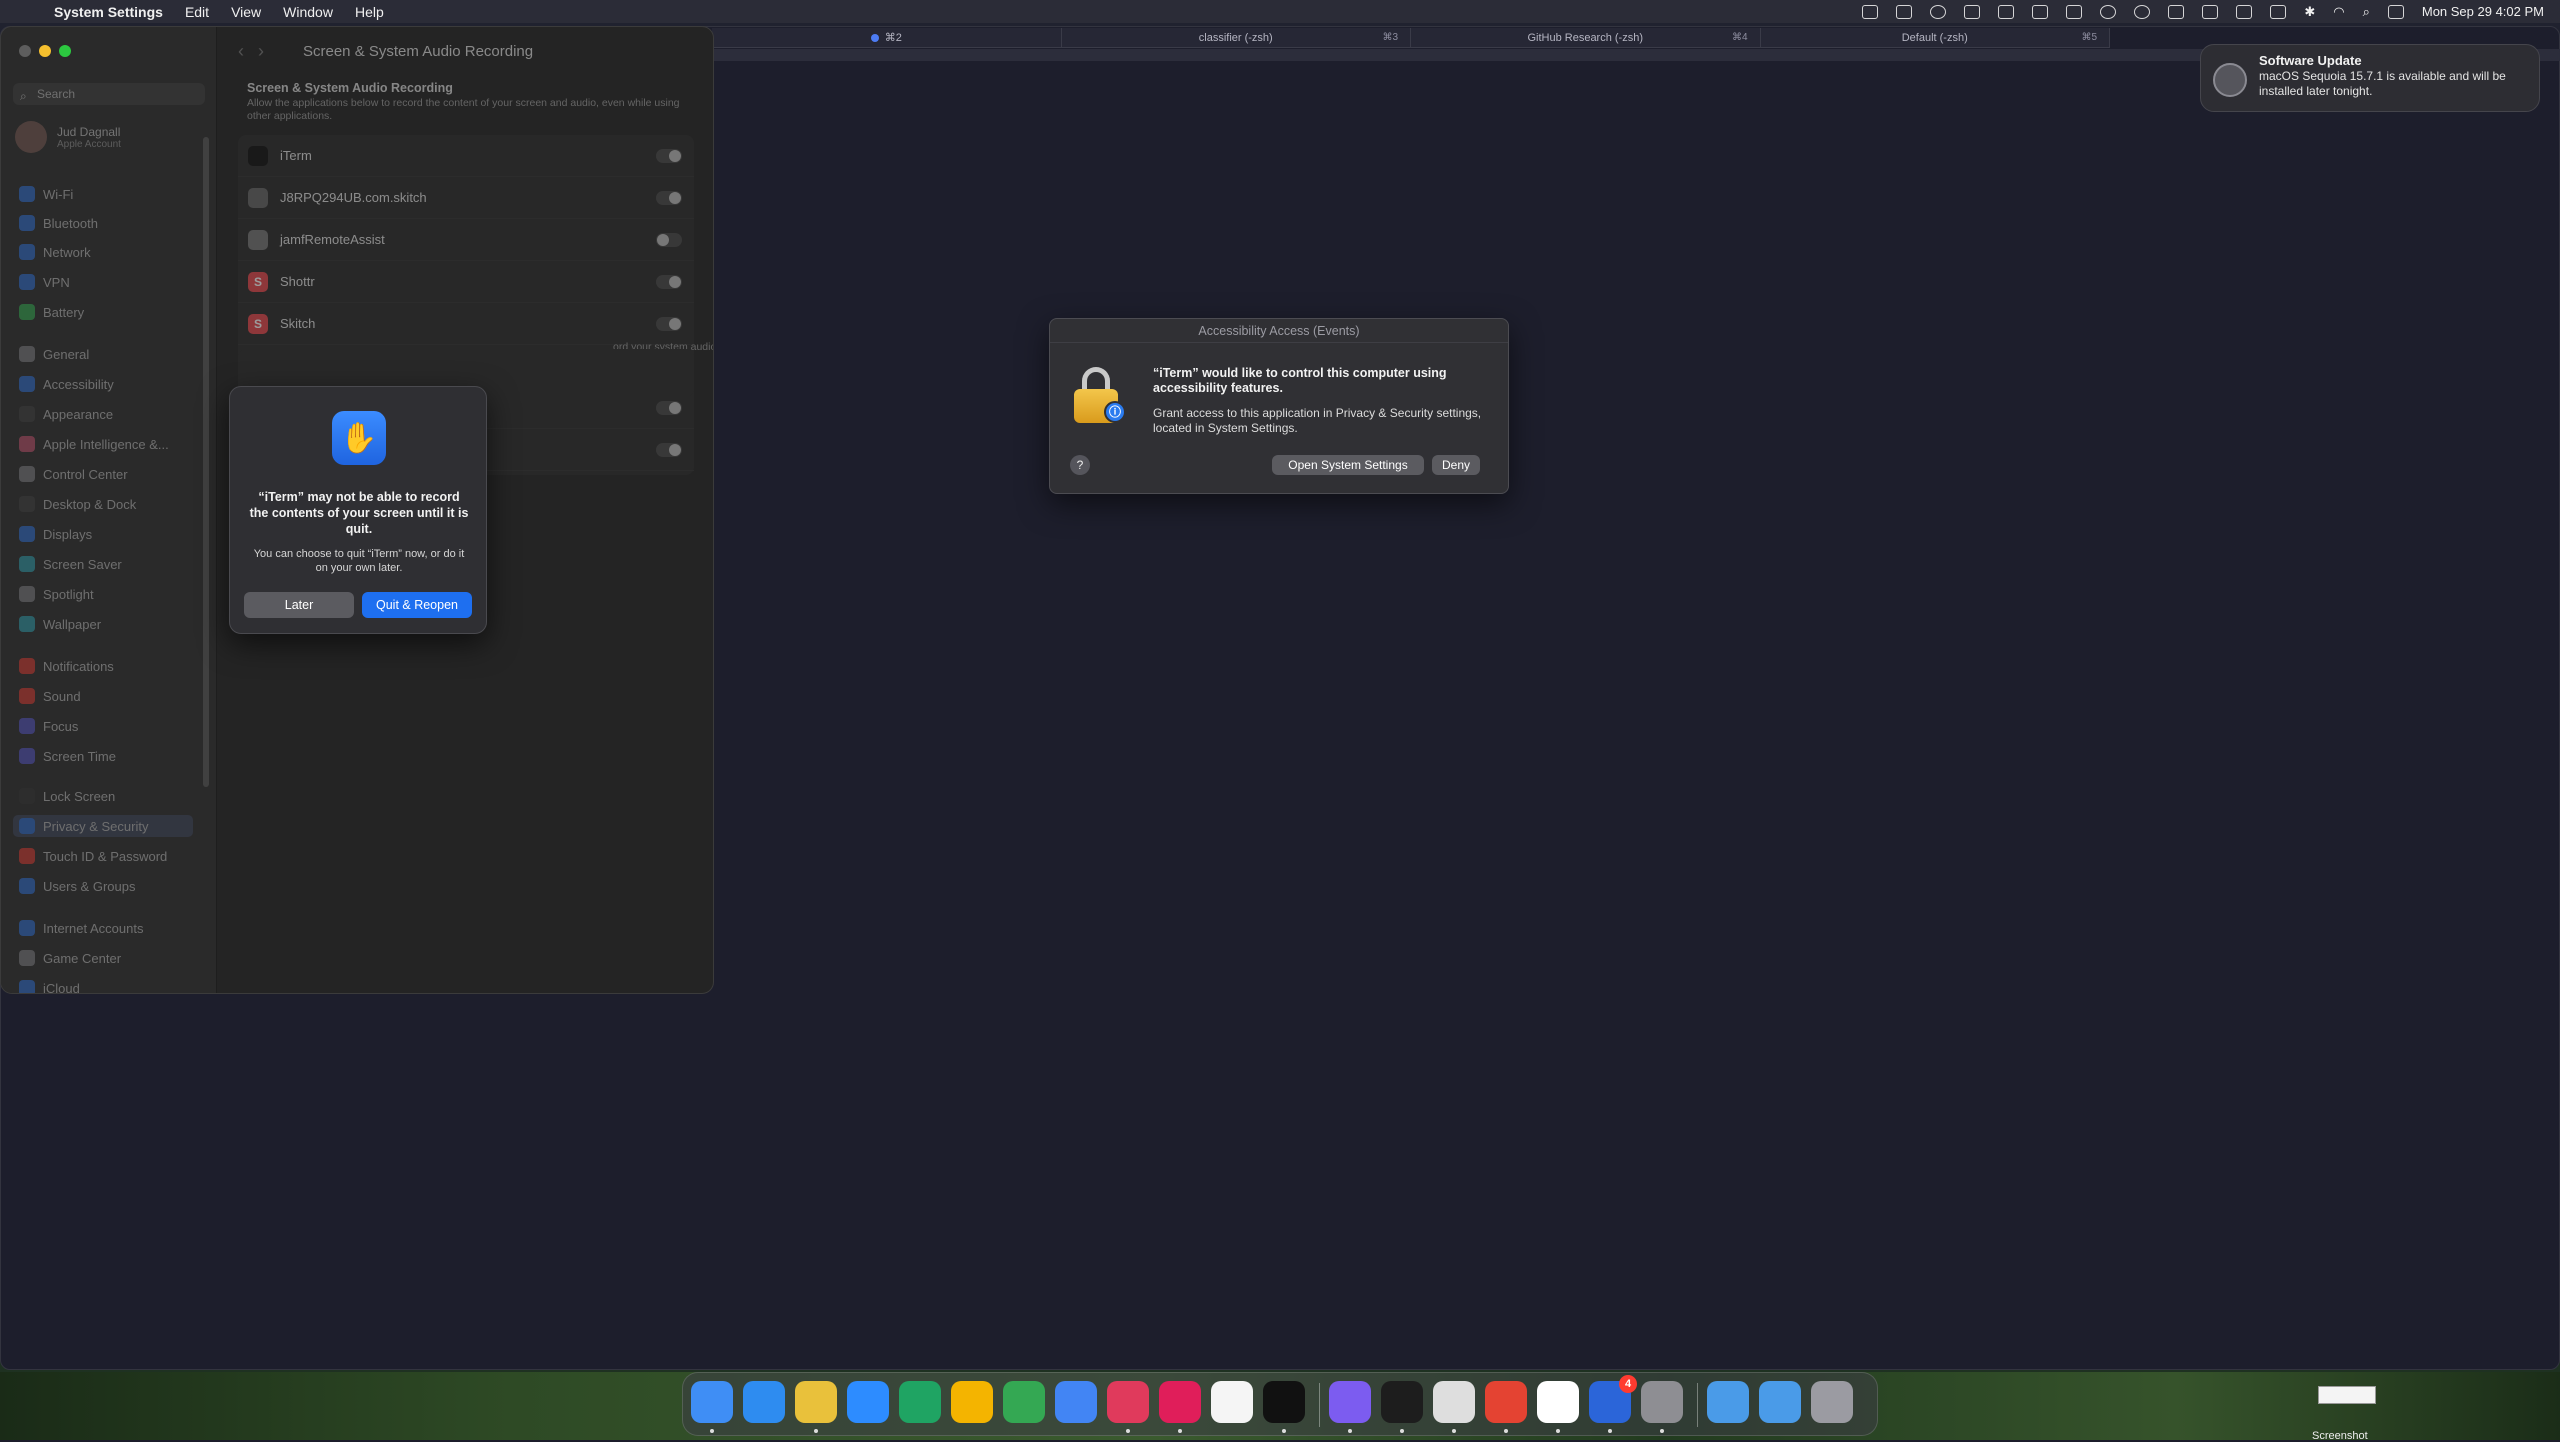  What do you see at coordinates (103, 796) in the screenshot?
I see `sidebar-item: Lock Screen` at bounding box center [103, 796].